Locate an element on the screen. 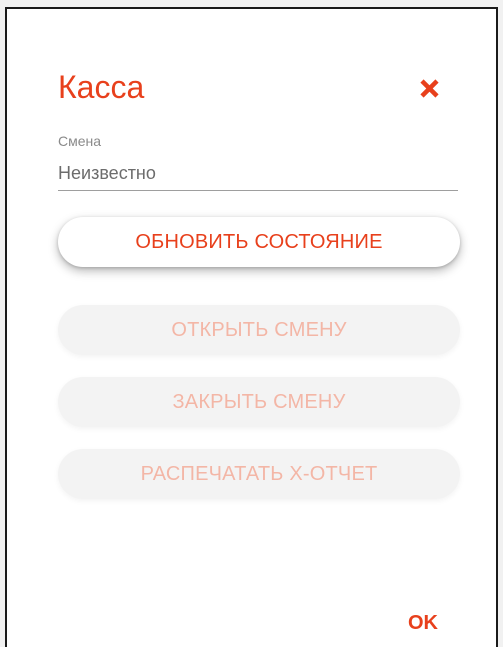 Image resolution: width=503 pixels, height=647 pixels. print-x-report-button: РАСПЕЧАТАТЬ X-ОТЧЕТ is located at coordinates (259, 474).